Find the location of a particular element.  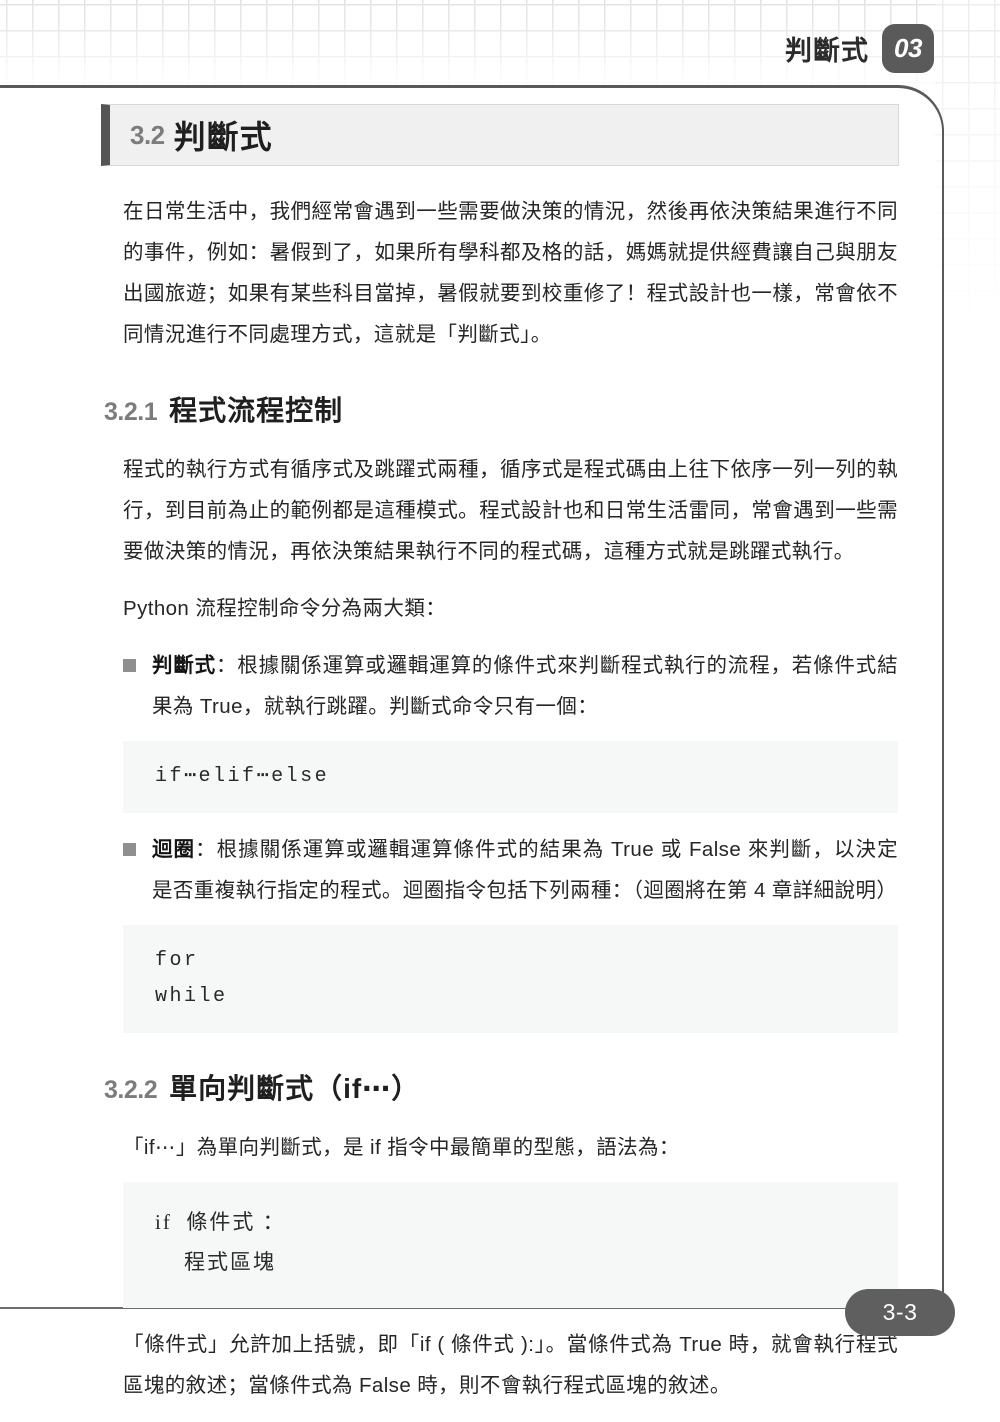

code-block-if-syntax: if 條件式 ： 程式區塊 is located at coordinates (510, 1245).